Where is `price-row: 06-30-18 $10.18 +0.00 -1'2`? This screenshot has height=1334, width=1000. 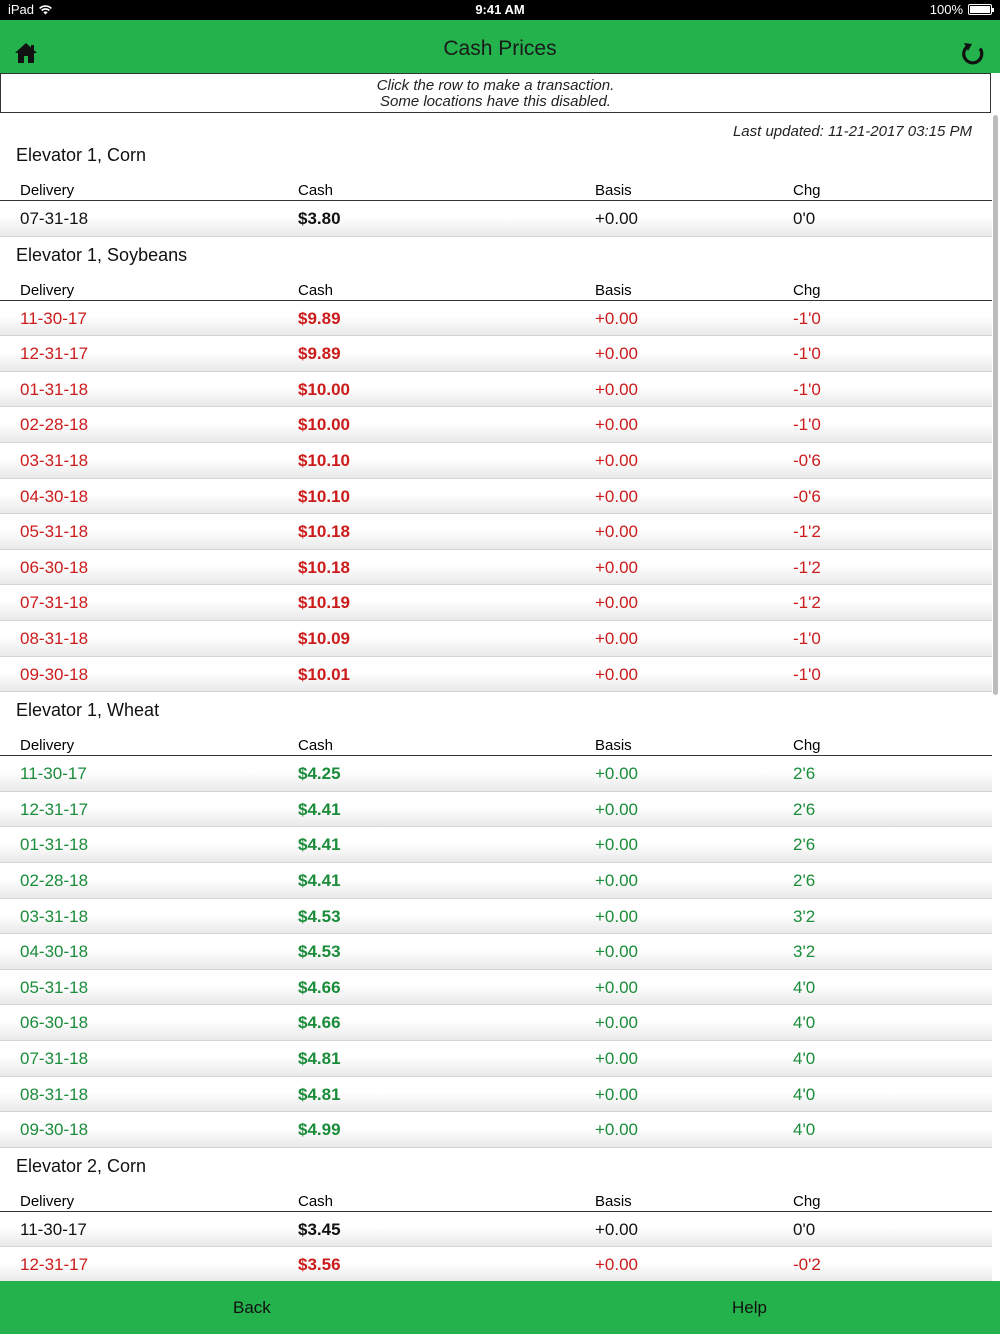 price-row: 06-30-18 $10.18 +0.00 -1'2 is located at coordinates (496, 567).